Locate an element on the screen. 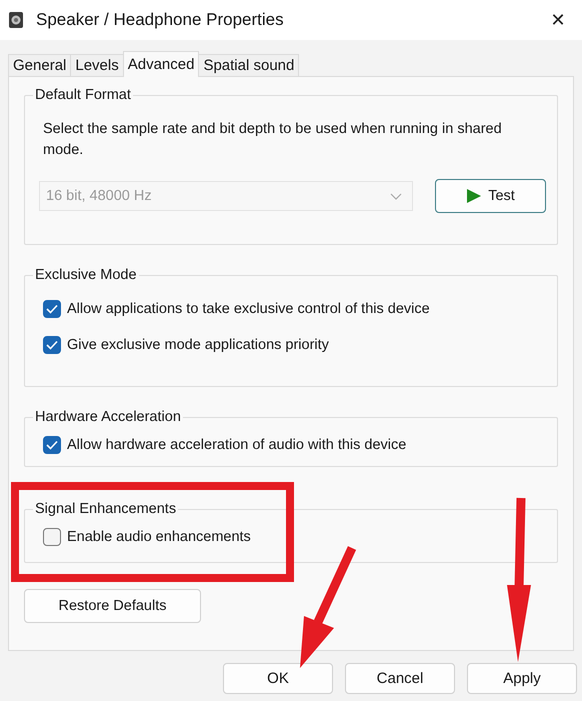 This screenshot has height=701, width=582. option-label: Allow applications to take exclusive control of this device is located at coordinates (248, 309).